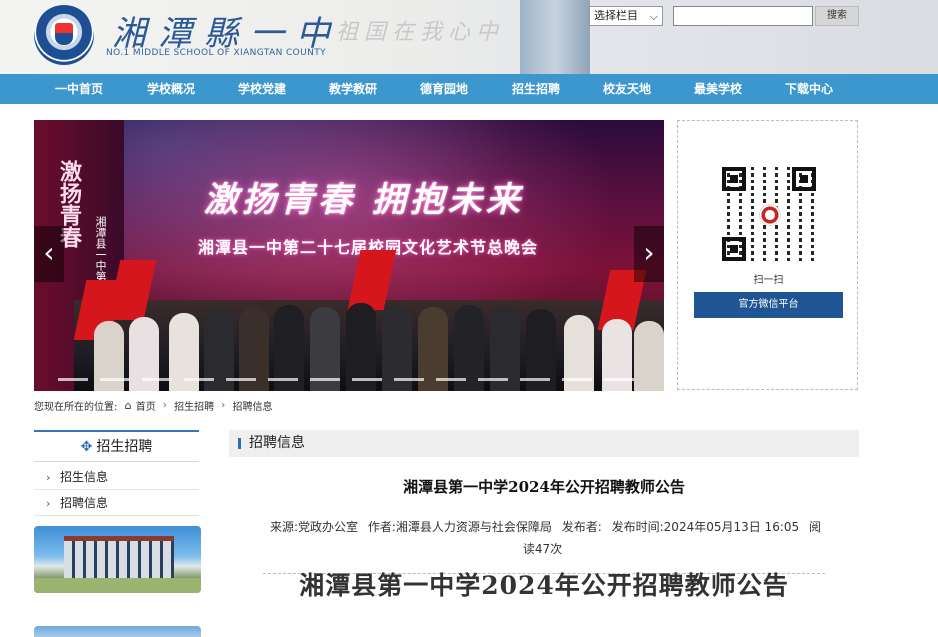 The image size is (938, 637). I want to click on nav-item-party: 学校党建, so click(262, 89).